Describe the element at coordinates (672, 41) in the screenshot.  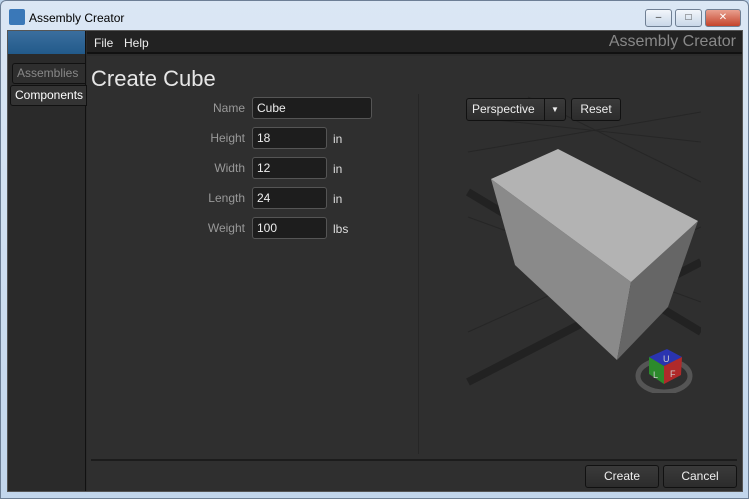
I see `brand-label: Assembly Creator` at that location.